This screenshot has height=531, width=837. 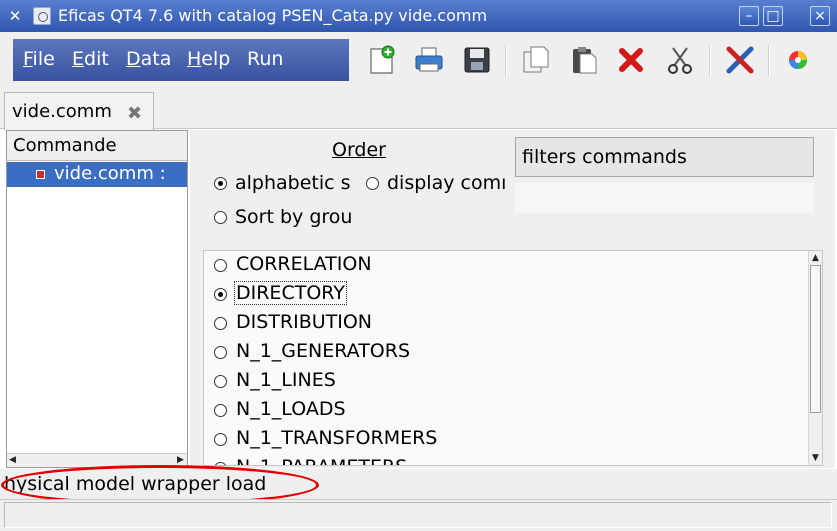 What do you see at coordinates (12, 460) in the screenshot?
I see `scroll-left-icon: ◀` at bounding box center [12, 460].